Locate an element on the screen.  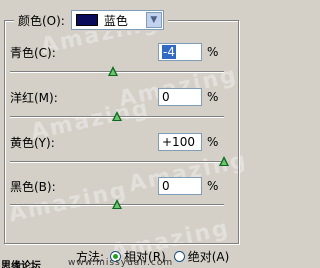
cyan-slider is located at coordinates (117, 72).